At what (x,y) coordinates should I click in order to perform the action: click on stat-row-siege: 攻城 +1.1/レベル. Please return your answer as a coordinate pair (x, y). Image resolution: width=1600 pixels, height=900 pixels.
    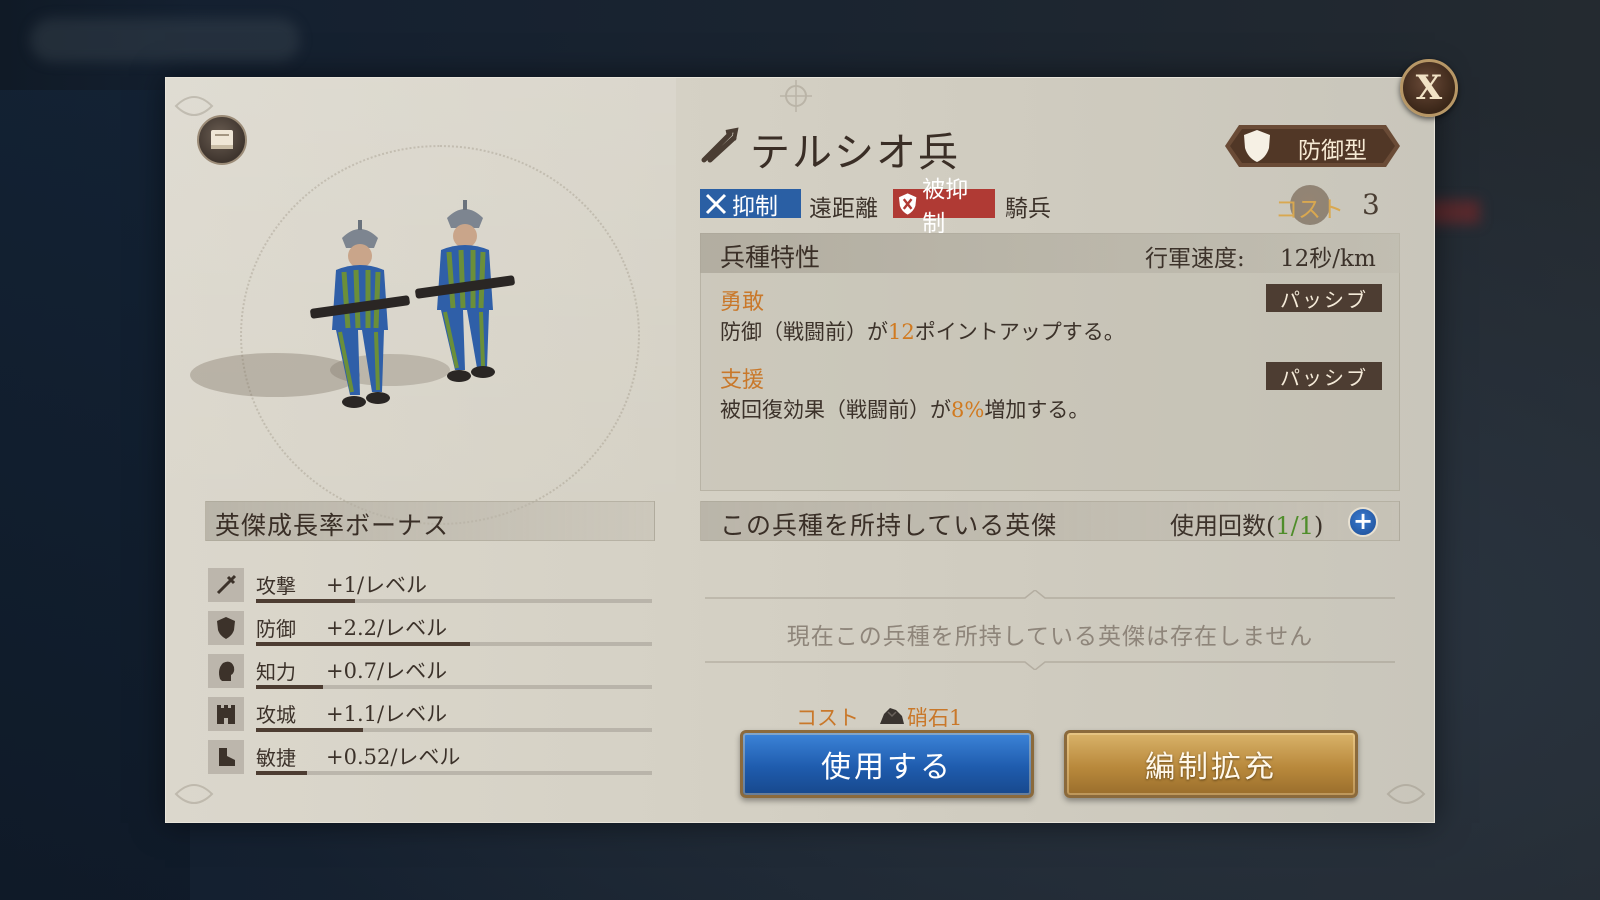
    Looking at the image, I should click on (430, 717).